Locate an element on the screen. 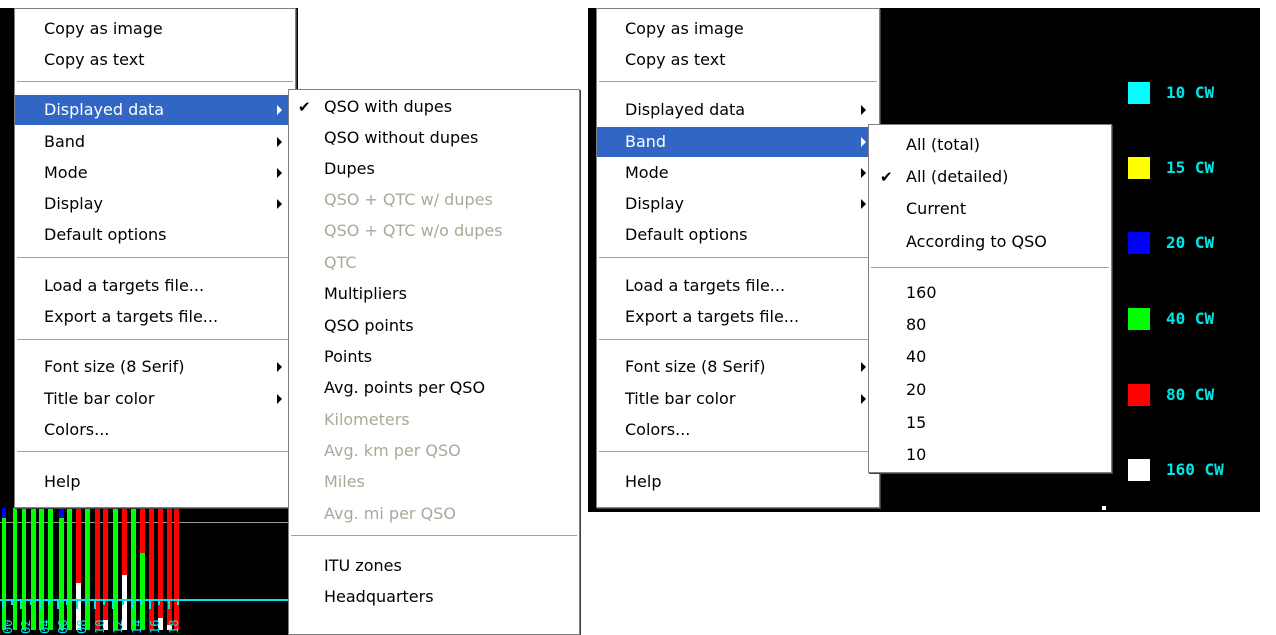 This screenshot has height=635, width=1276. menu-item-band-160: 160 is located at coordinates (990, 293).